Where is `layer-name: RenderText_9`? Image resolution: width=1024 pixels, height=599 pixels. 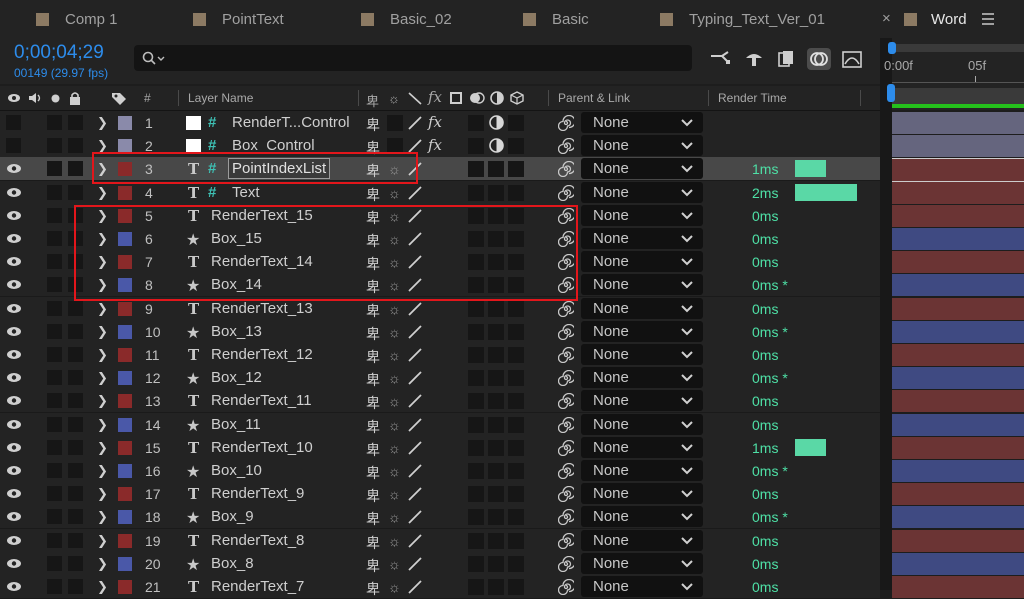
layer-name: RenderText_9 is located at coordinates (257, 493).